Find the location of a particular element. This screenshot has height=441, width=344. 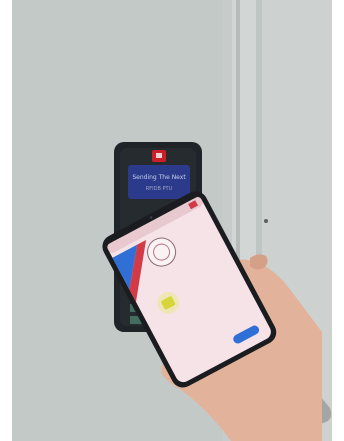

reader-screen-line1: Sending The Next is located at coordinates (159, 177).